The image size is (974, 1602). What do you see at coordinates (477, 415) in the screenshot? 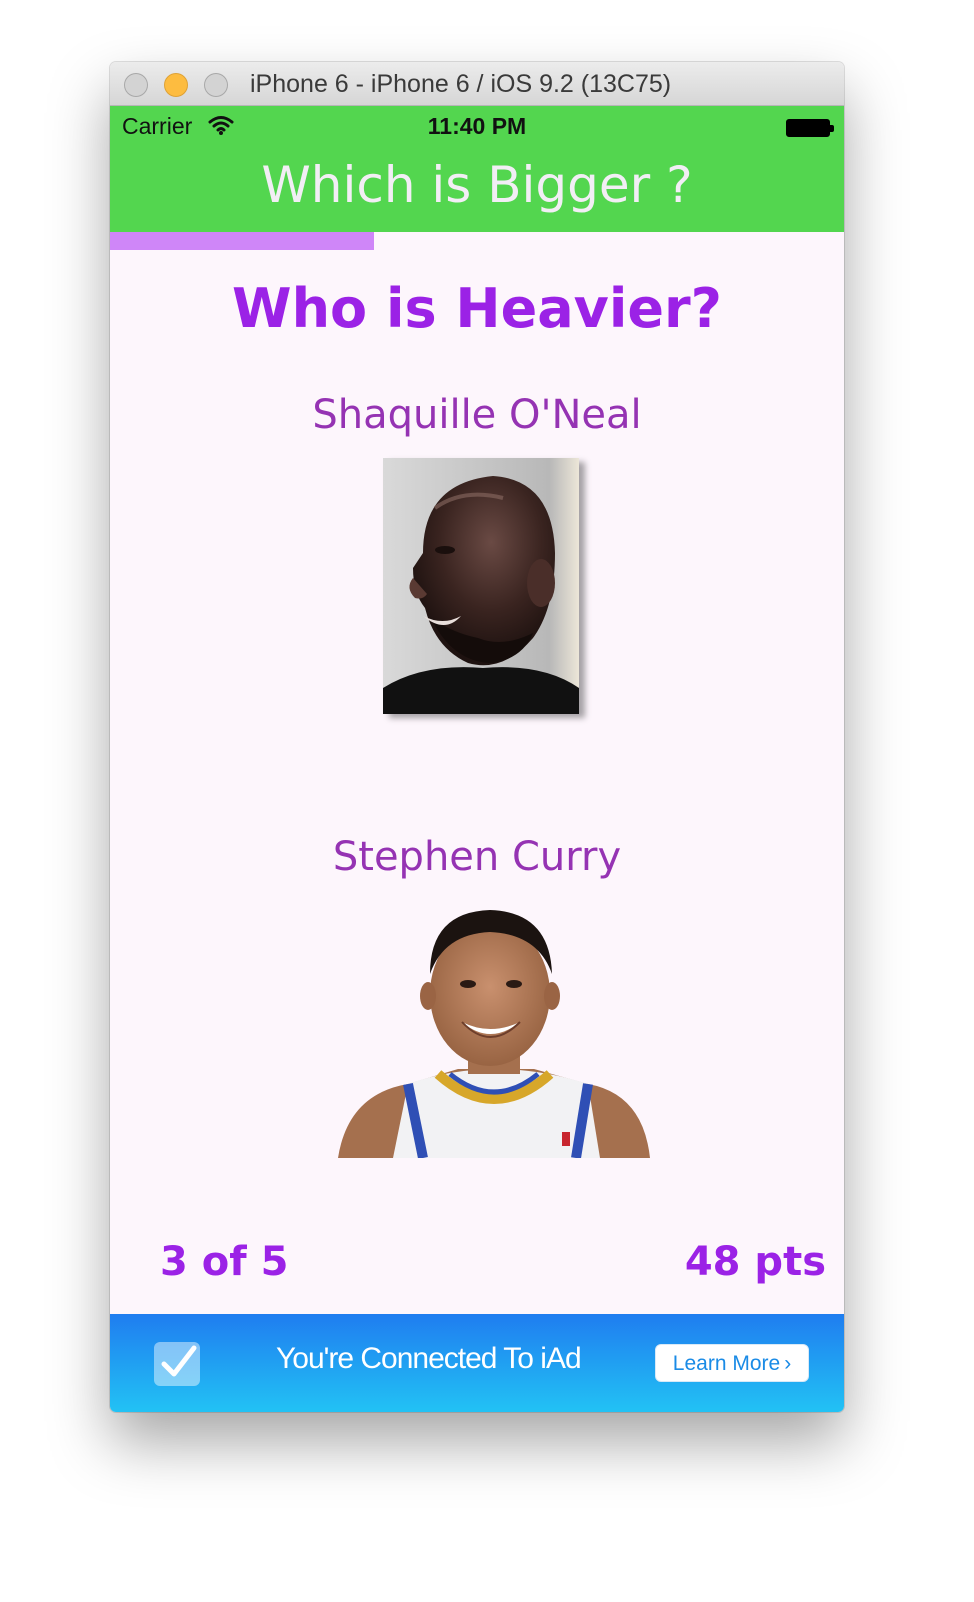
I see `option-one-name: Shaquille O'Neal` at bounding box center [477, 415].